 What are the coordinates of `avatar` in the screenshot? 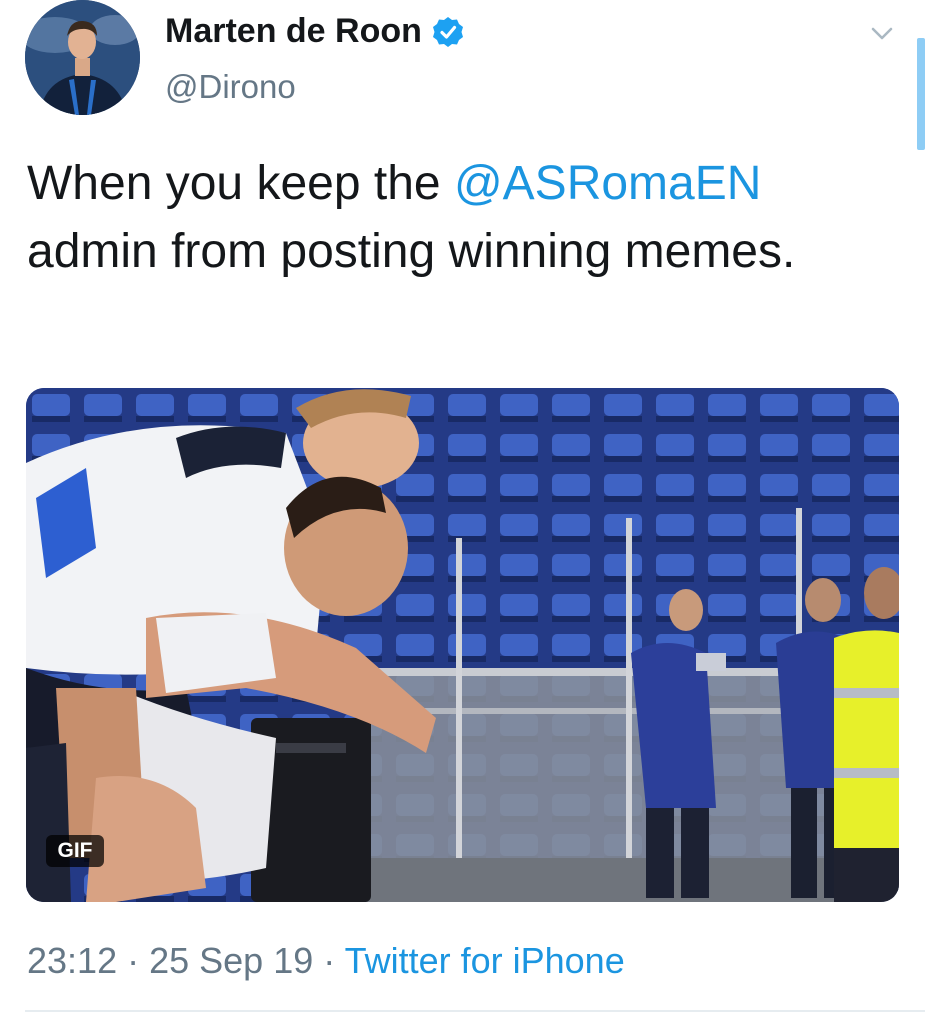 It's located at (82, 57).